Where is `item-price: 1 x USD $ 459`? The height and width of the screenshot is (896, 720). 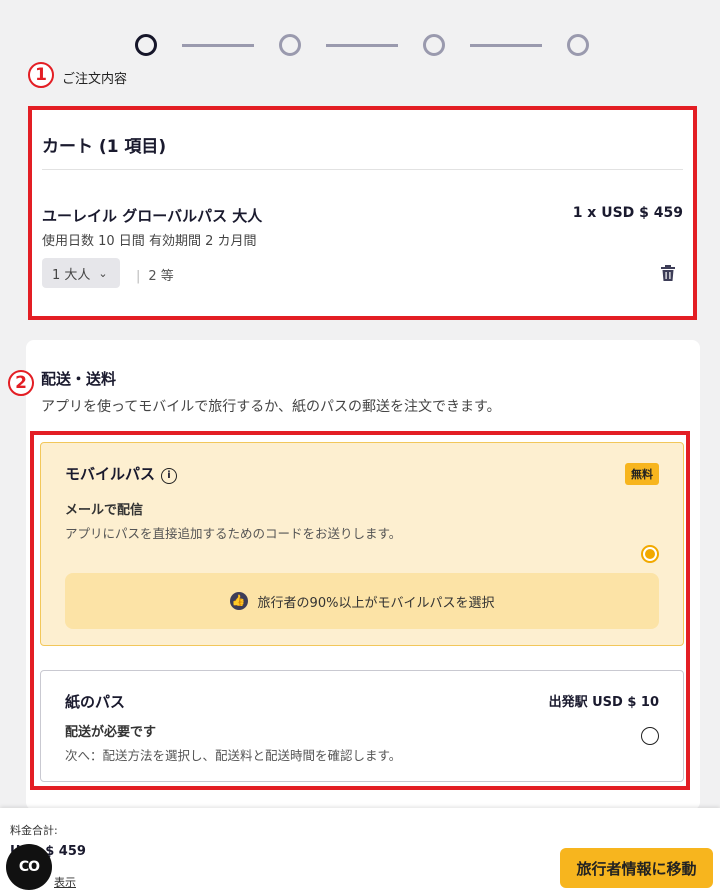
item-price: 1 x USD $ 459 is located at coordinates (627, 213).